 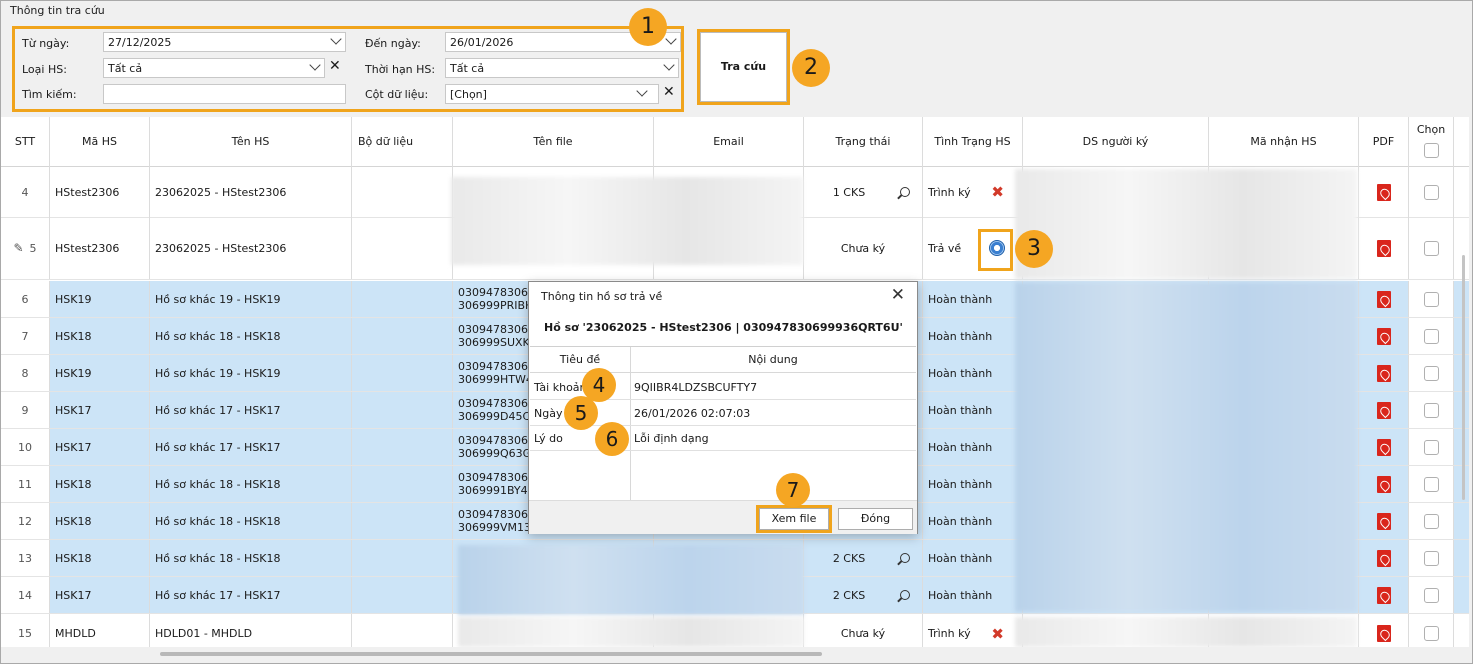 I want to click on cell-tinh-trang: Trình ký ✖, so click(x=973, y=630).